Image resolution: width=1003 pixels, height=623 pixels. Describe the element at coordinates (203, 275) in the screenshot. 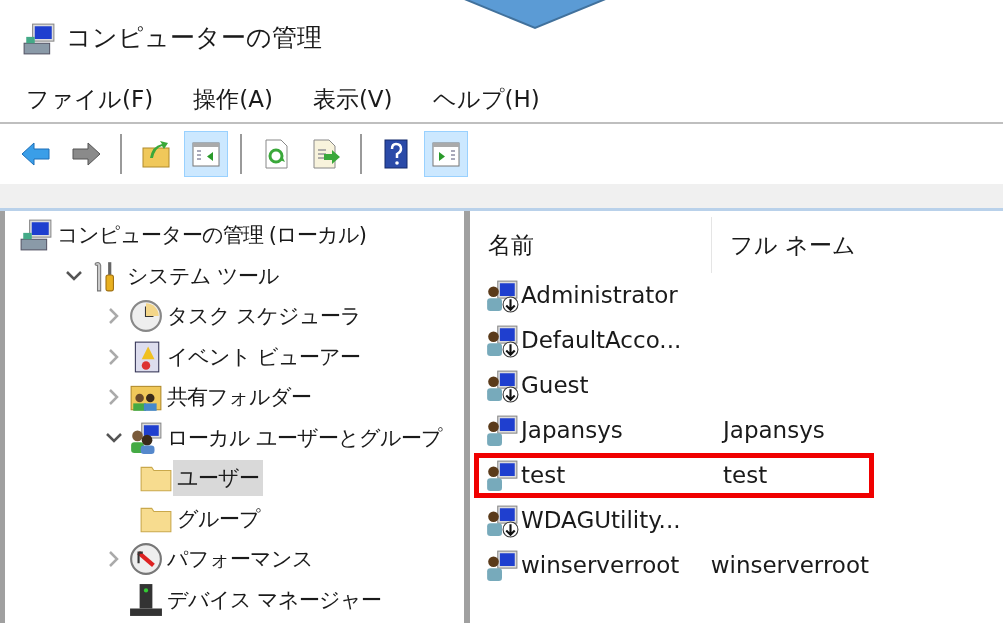

I see `tree-item: システム ツール` at that location.